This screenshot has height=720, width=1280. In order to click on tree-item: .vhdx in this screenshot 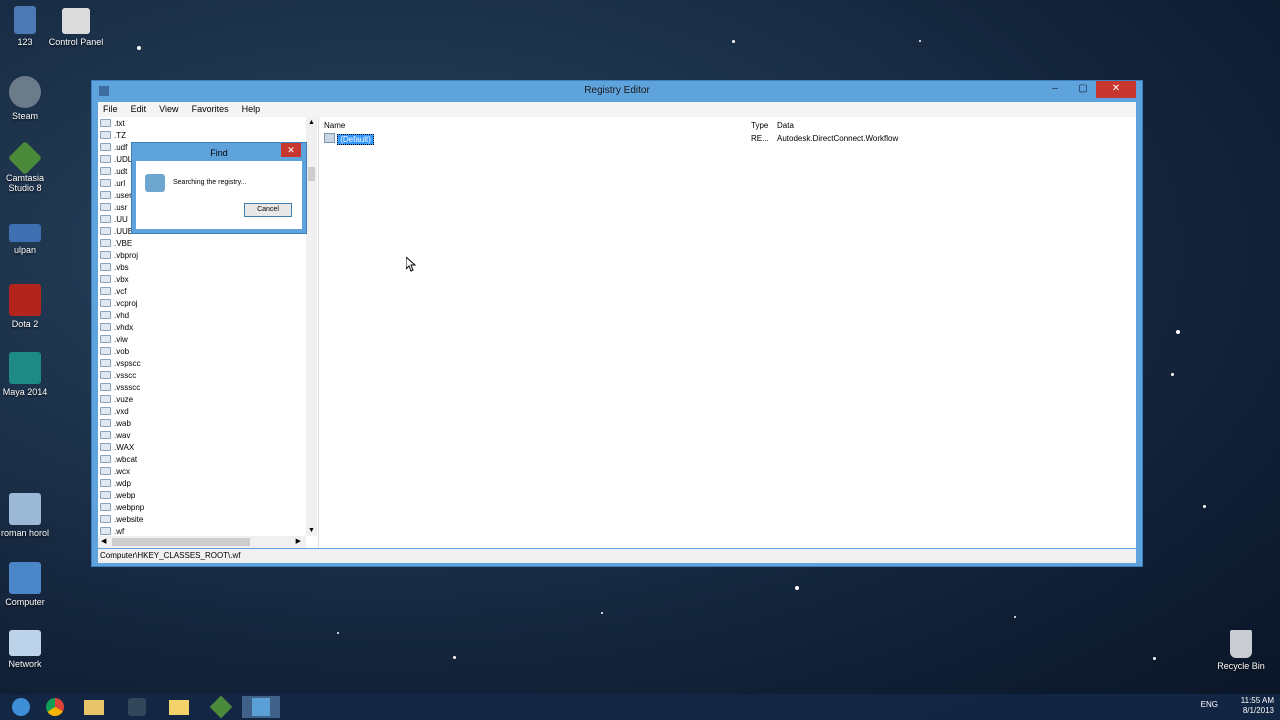, I will do `click(116, 328)`.